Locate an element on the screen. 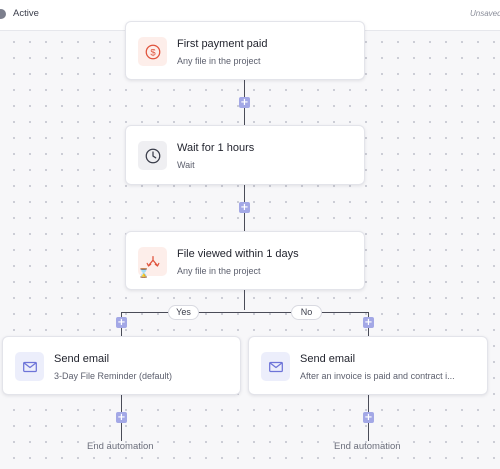  branch-no-label: No is located at coordinates (306, 312).